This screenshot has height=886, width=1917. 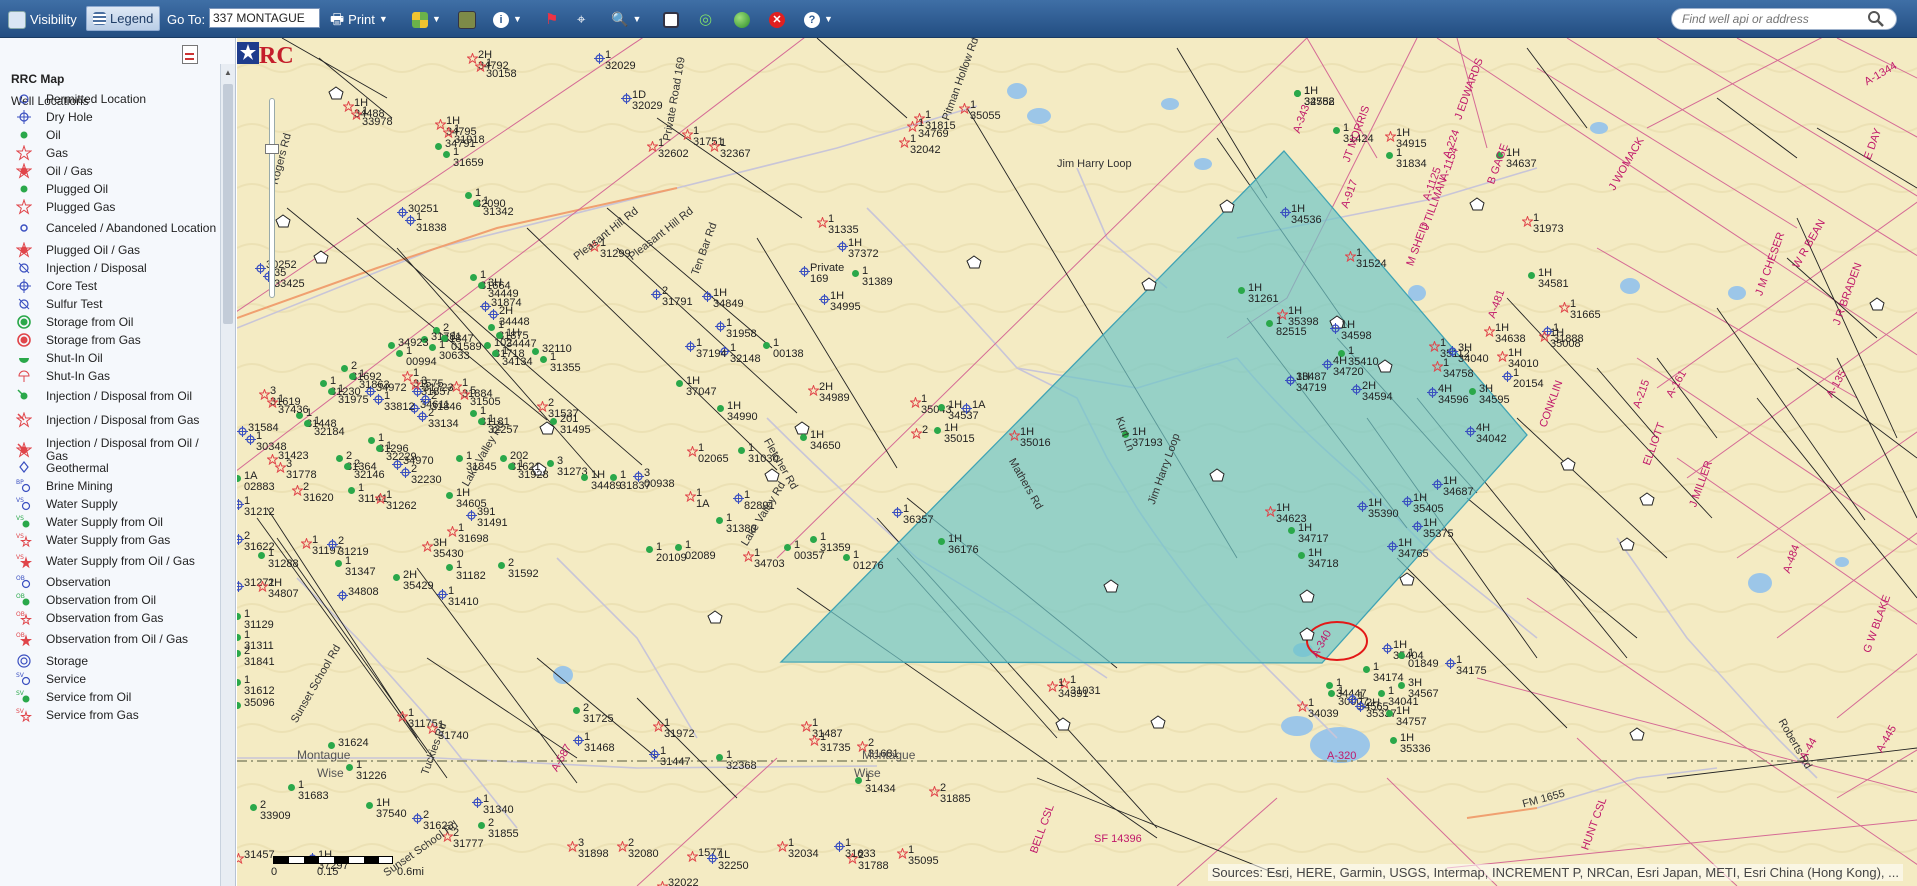 What do you see at coordinates (705, 19) in the screenshot?
I see `locate-button: ◎` at bounding box center [705, 19].